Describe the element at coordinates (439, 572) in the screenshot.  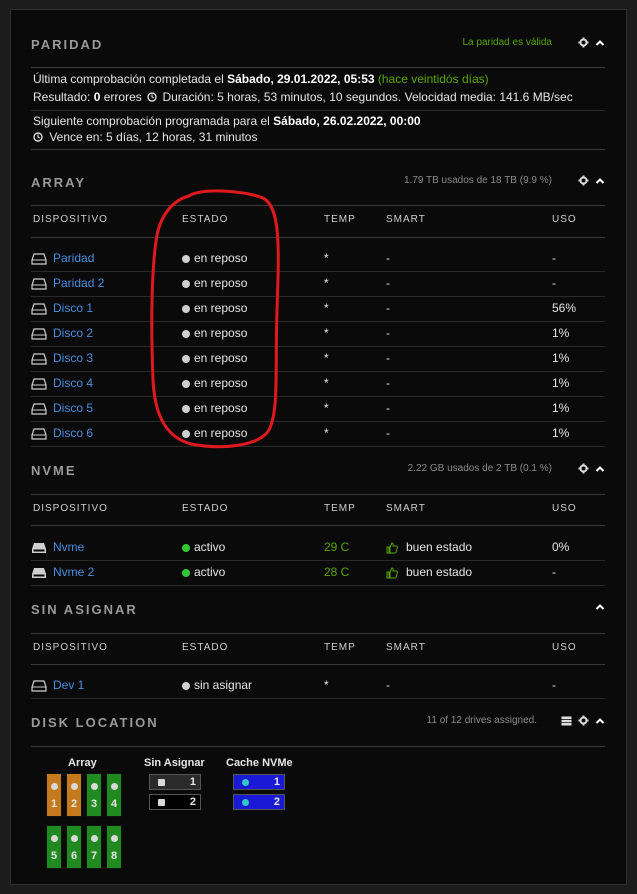
I see `smart-text: buen estado` at that location.